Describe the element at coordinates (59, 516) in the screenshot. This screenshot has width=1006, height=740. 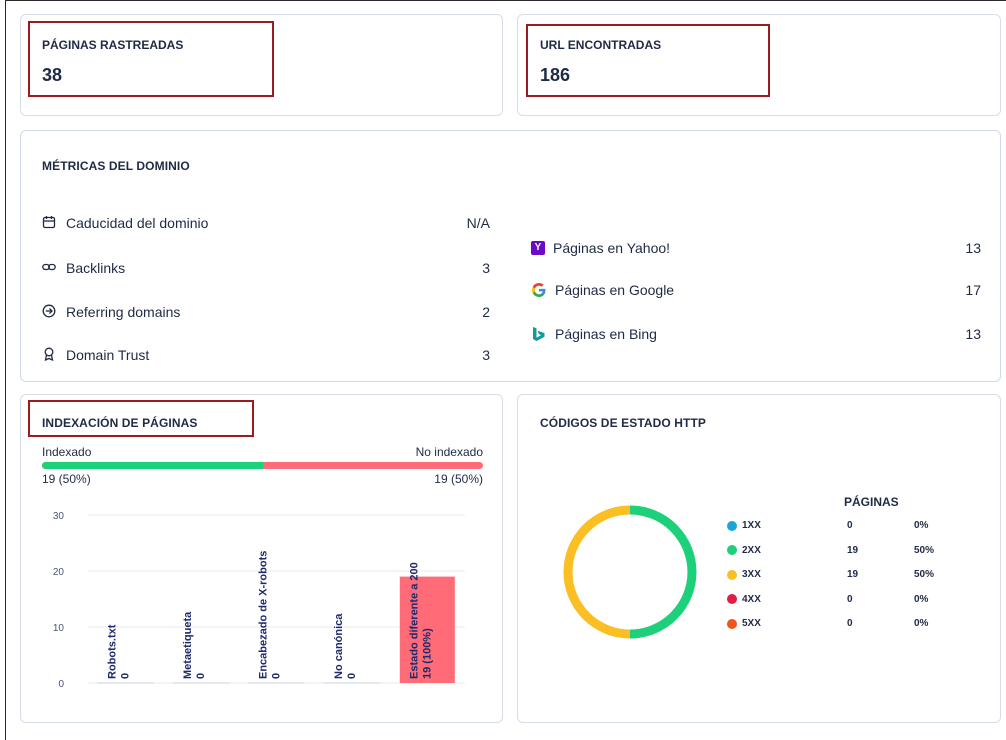
I see `y-tick-label: 30` at that location.